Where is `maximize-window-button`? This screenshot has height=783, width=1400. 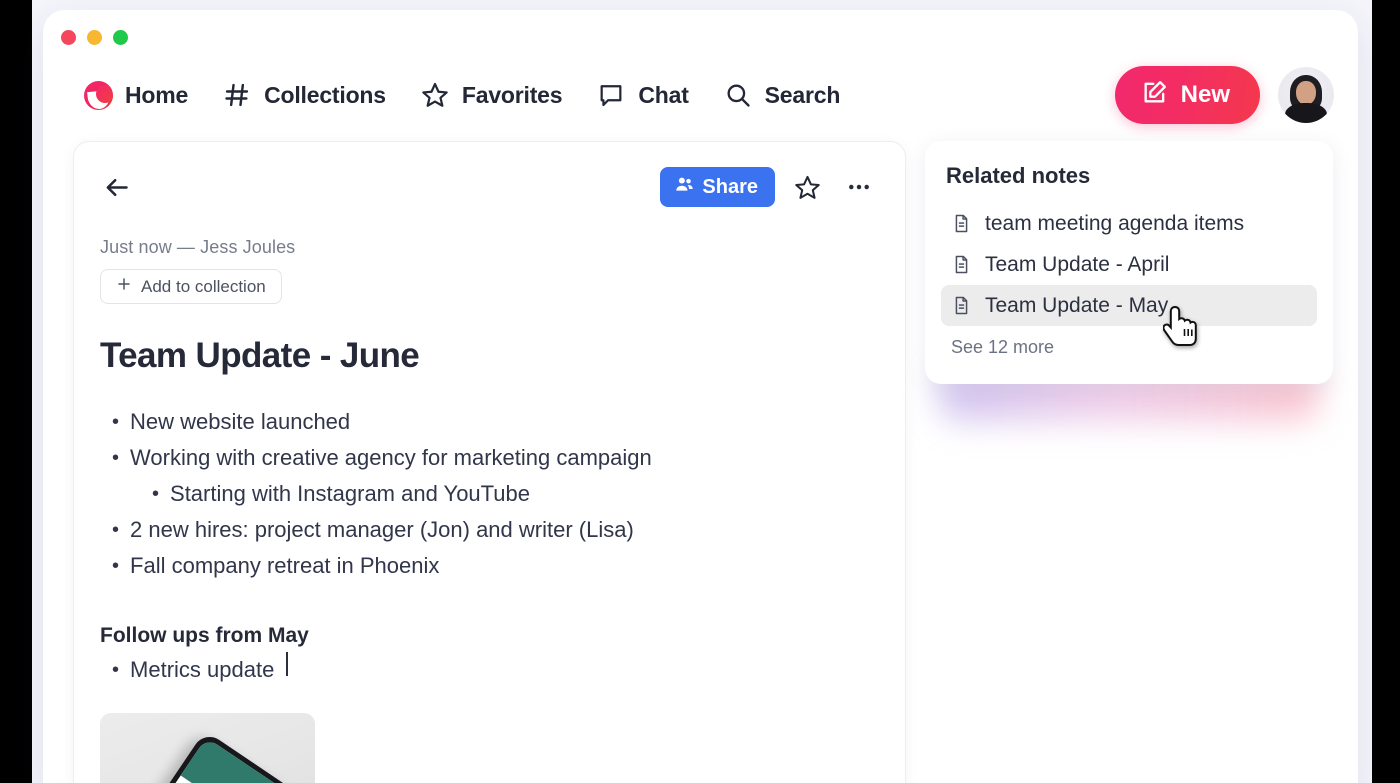
maximize-window-button is located at coordinates (120, 37).